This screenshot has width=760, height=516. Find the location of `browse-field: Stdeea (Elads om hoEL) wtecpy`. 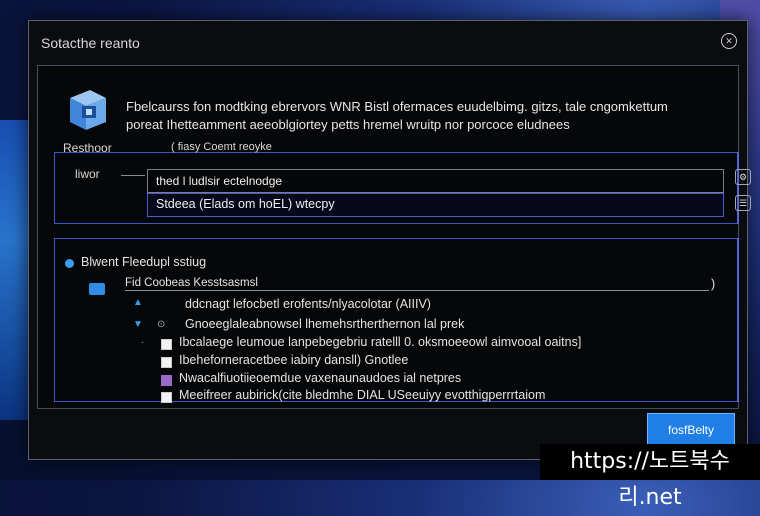

browse-field: Stdeea (Elads om hoEL) wtecpy is located at coordinates (435, 205).